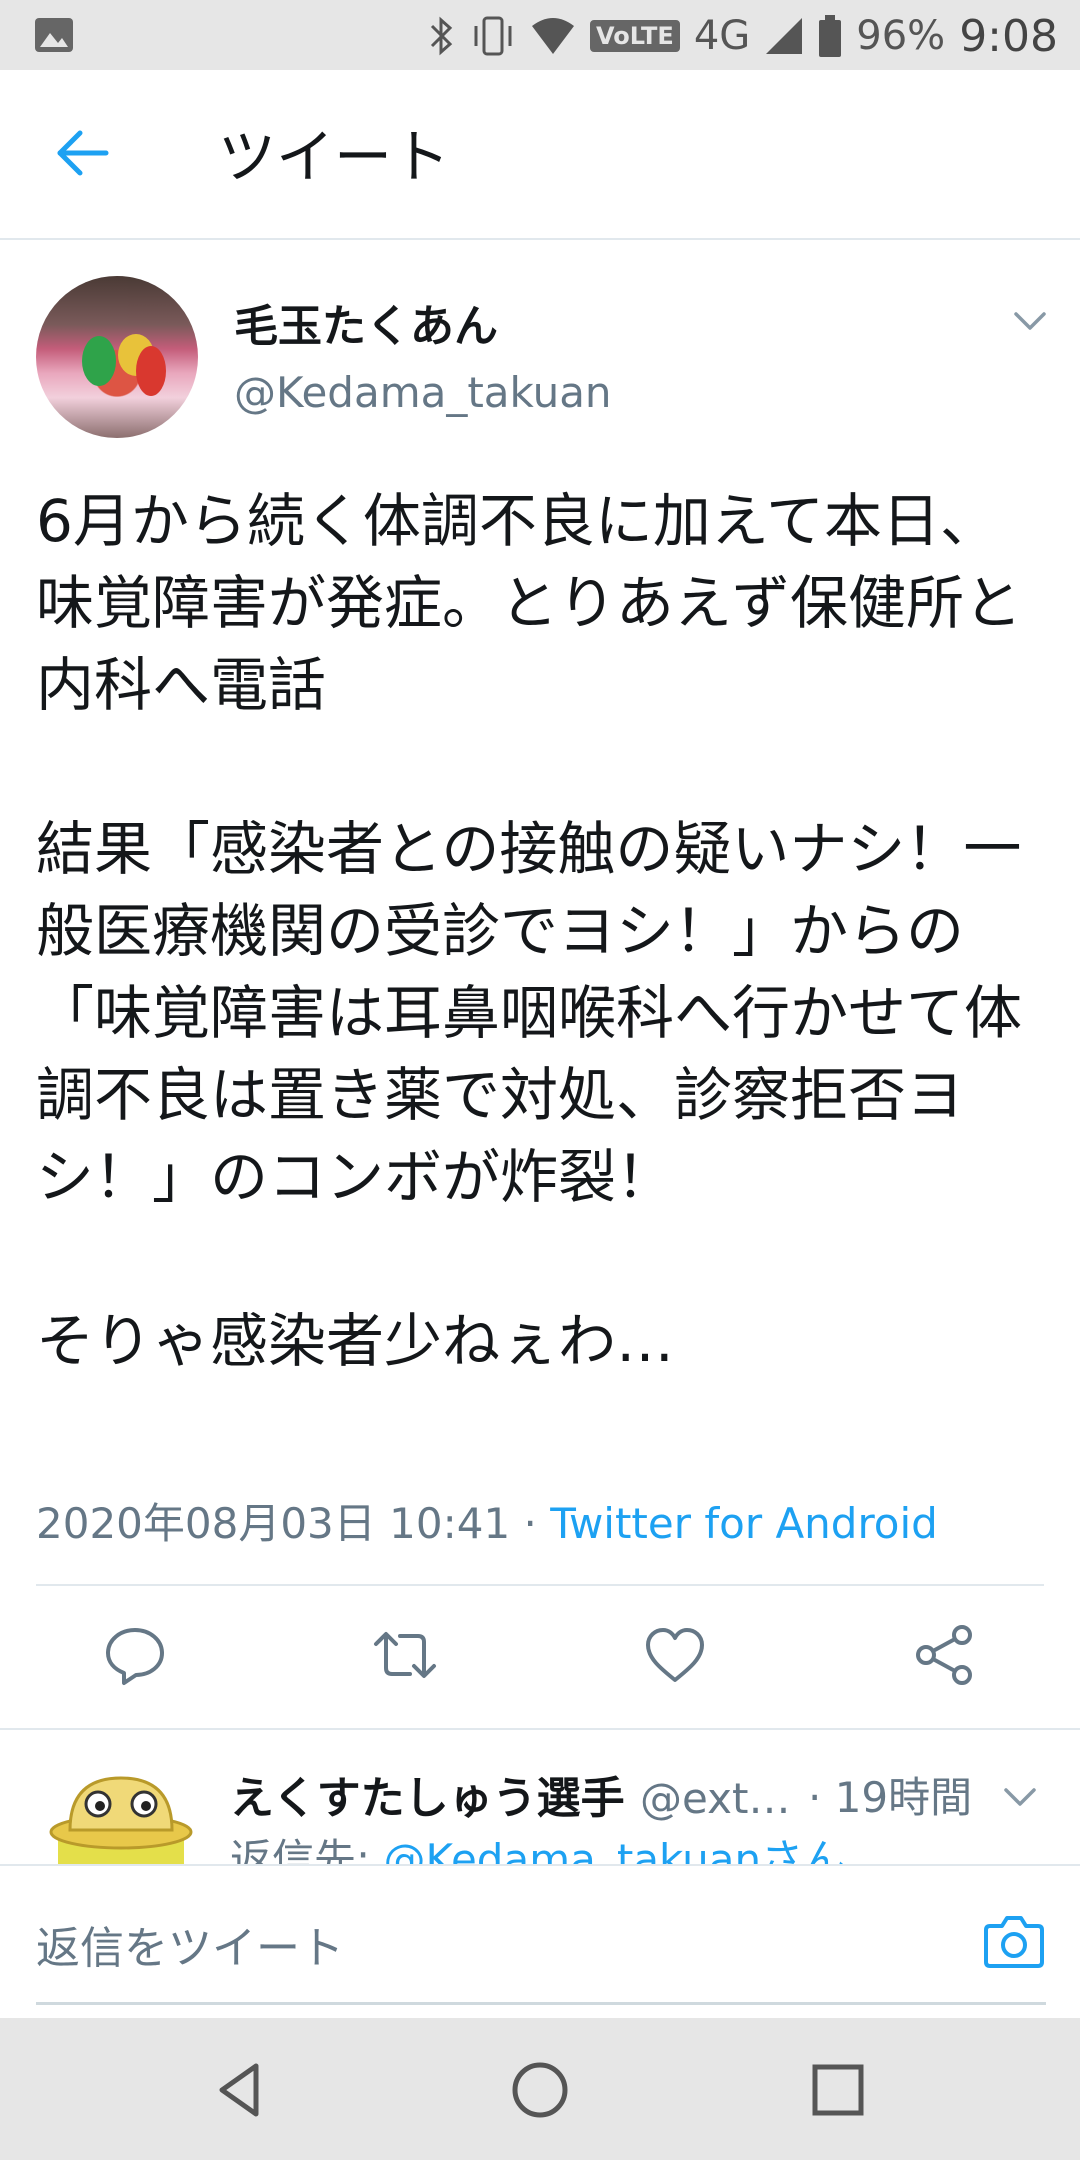 This screenshot has height=2160, width=1080. Describe the element at coordinates (615, 1850) in the screenshot. I see `reply-to-mention: @Kedama_takuanさん` at that location.